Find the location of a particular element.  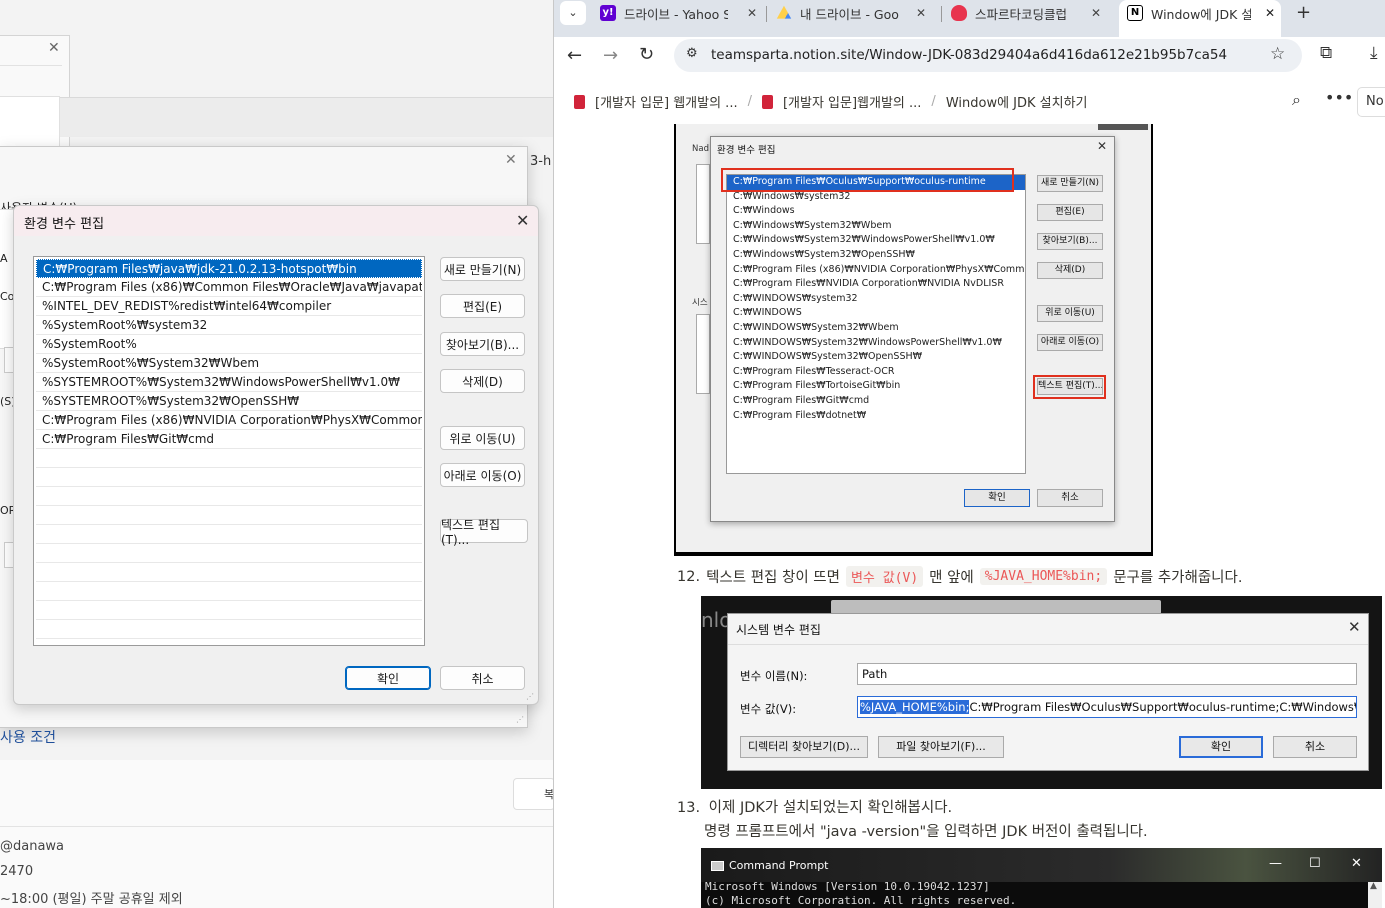

download-icon: ⤓ is located at coordinates (1374, 53).